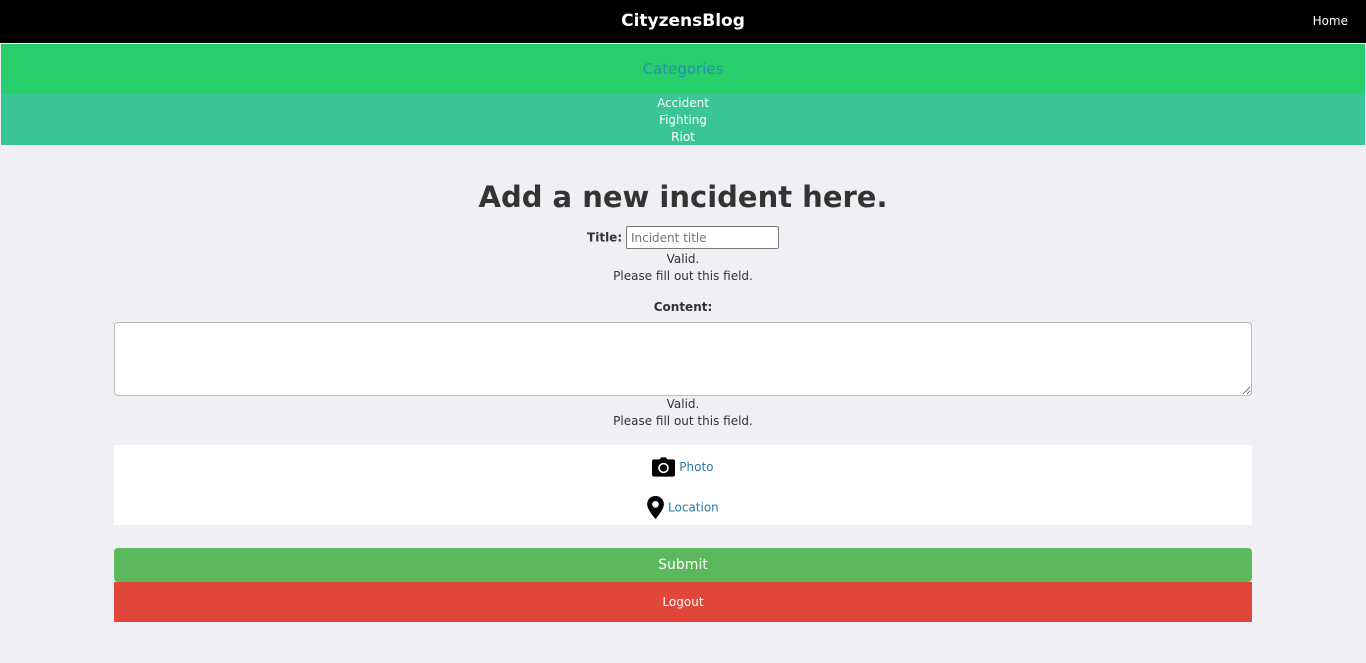  What do you see at coordinates (683, 359) in the screenshot?
I see `content-textarea` at bounding box center [683, 359].